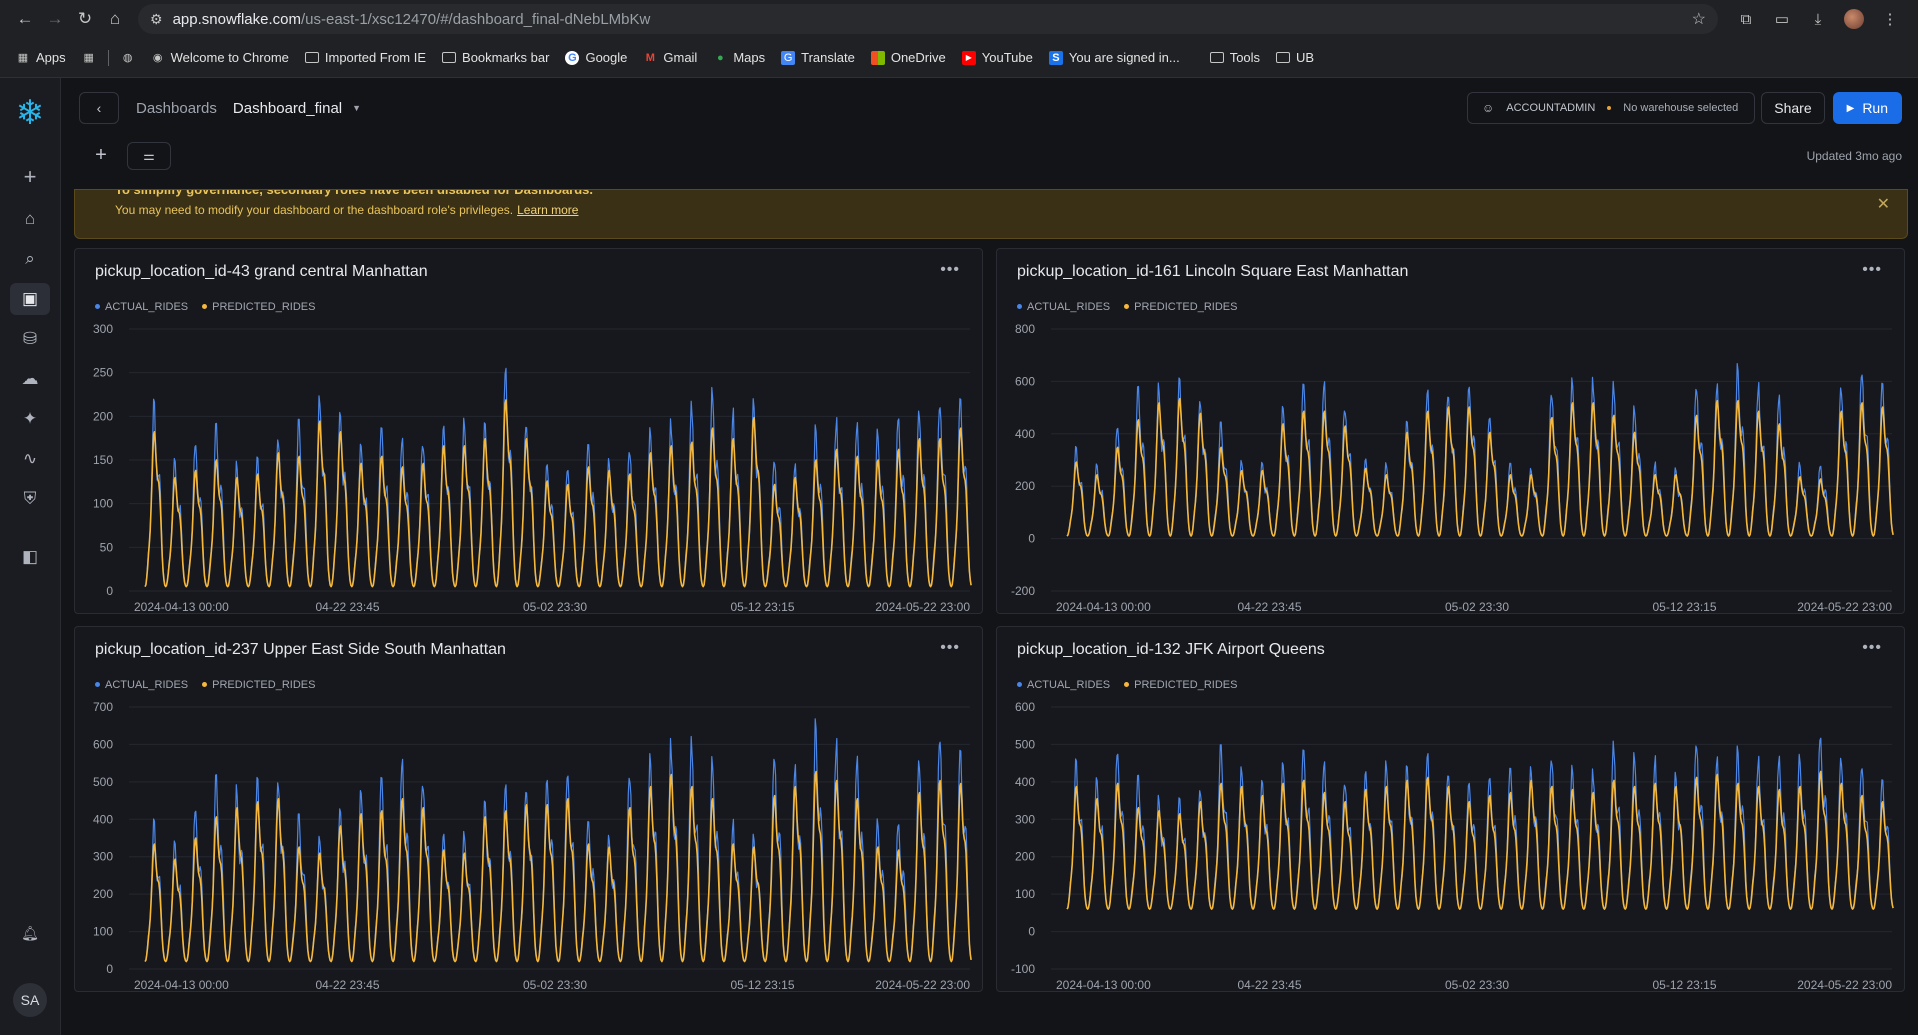 This screenshot has width=1918, height=1035. Describe the element at coordinates (1854, 155) in the screenshot. I see `updated-timestamp: Updated 3mo ago` at that location.